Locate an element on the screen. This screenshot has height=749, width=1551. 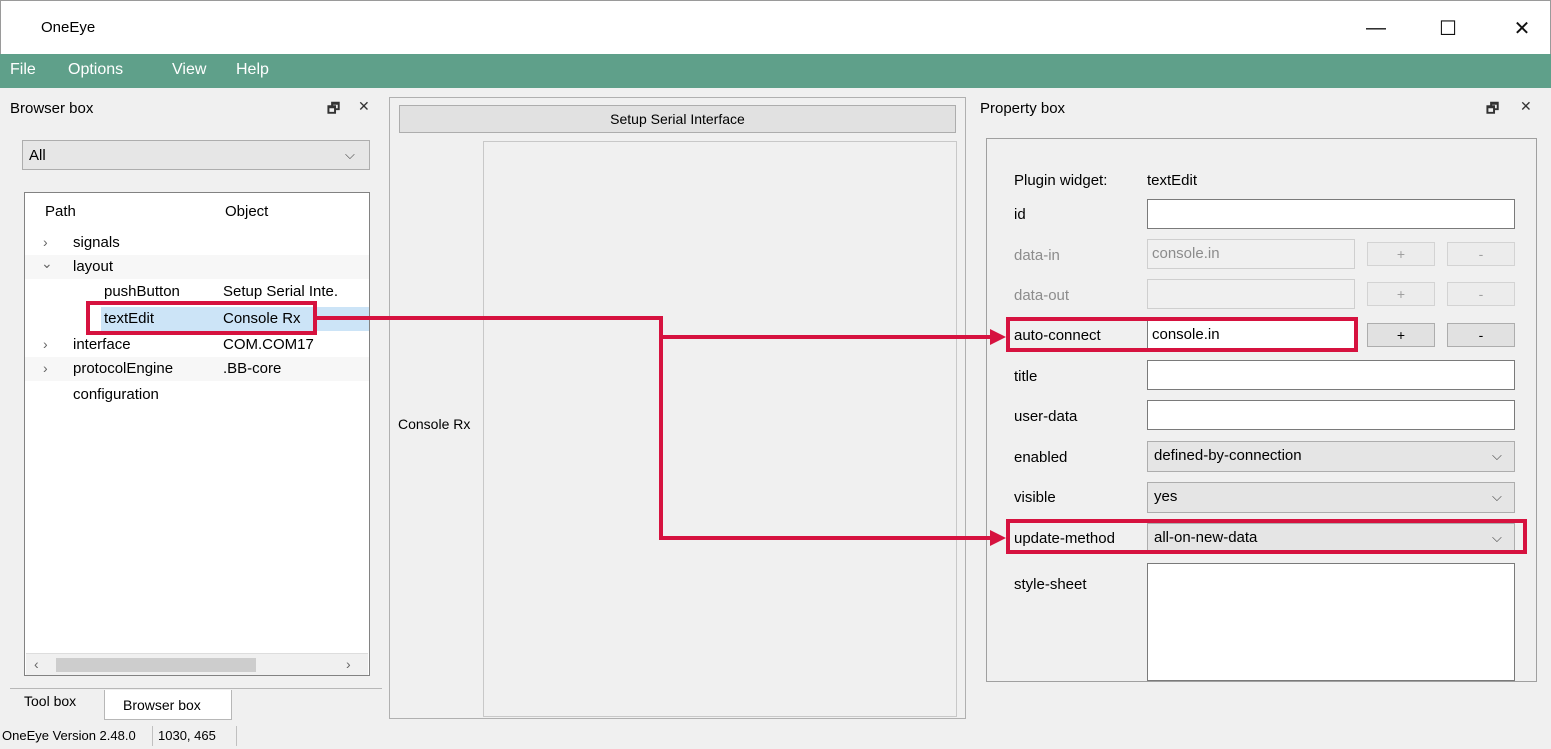
status-divider is located at coordinates (152, 736).